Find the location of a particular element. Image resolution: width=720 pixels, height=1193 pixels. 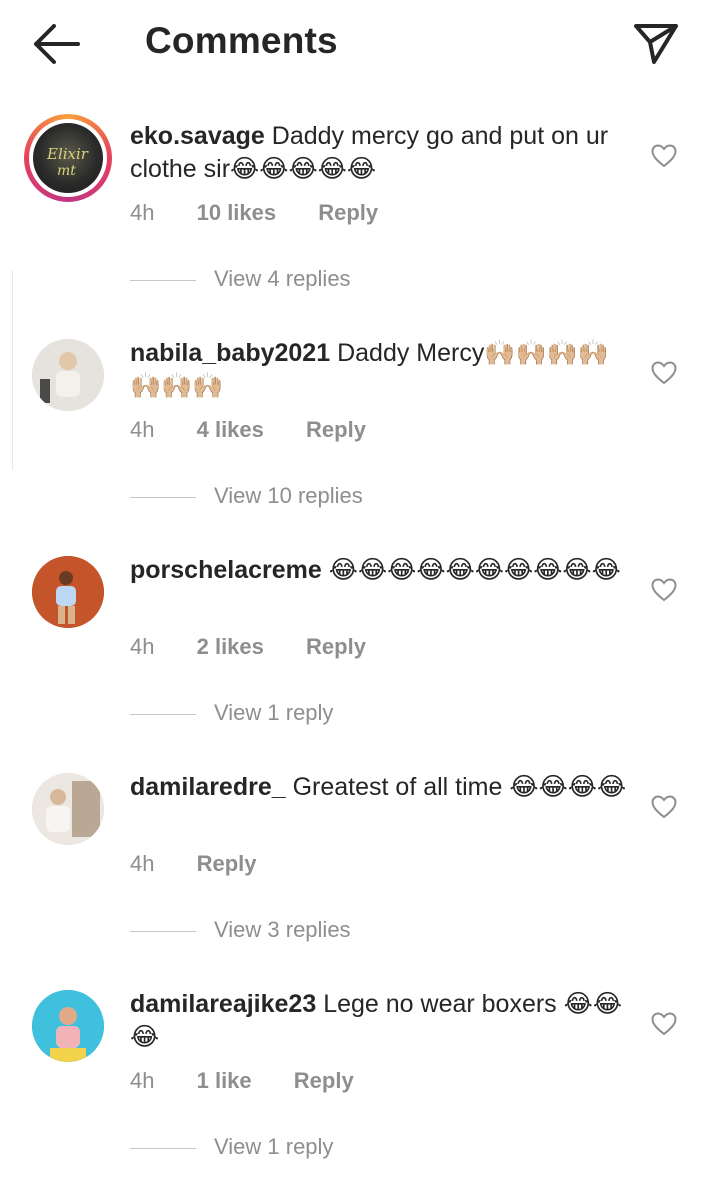

view-replies-label: View 3 replies is located at coordinates (282, 929).